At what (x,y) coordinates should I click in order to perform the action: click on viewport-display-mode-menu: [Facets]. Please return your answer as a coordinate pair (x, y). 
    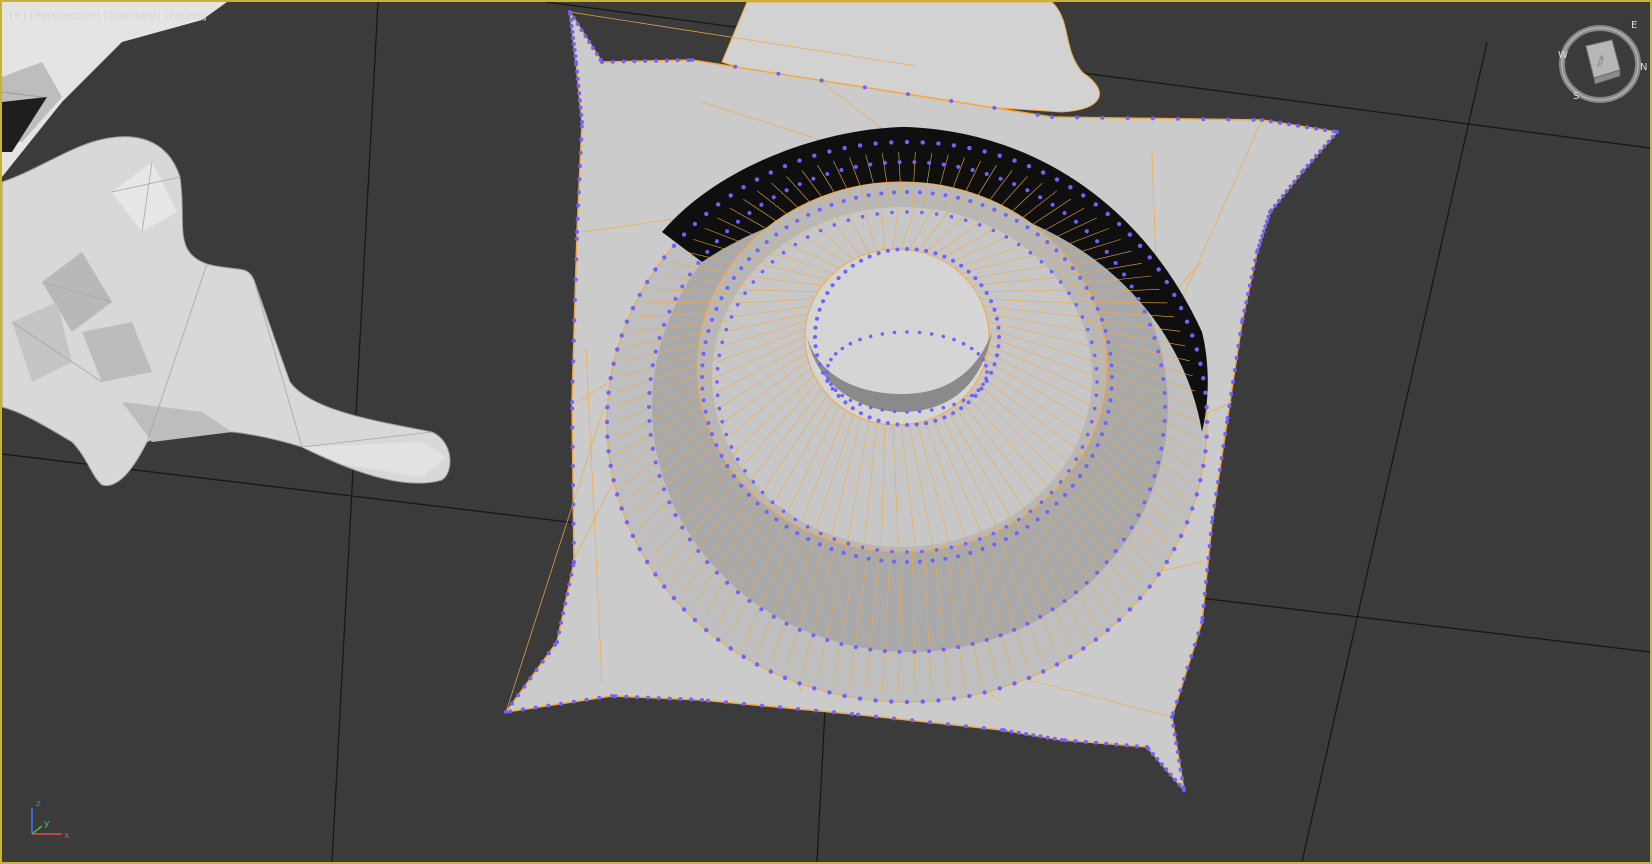
    Looking at the image, I should click on (186, 15).